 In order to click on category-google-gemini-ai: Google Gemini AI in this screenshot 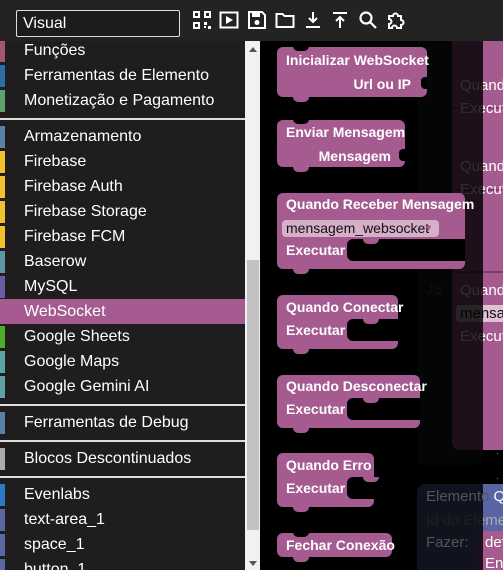, I will do `click(122, 386)`.